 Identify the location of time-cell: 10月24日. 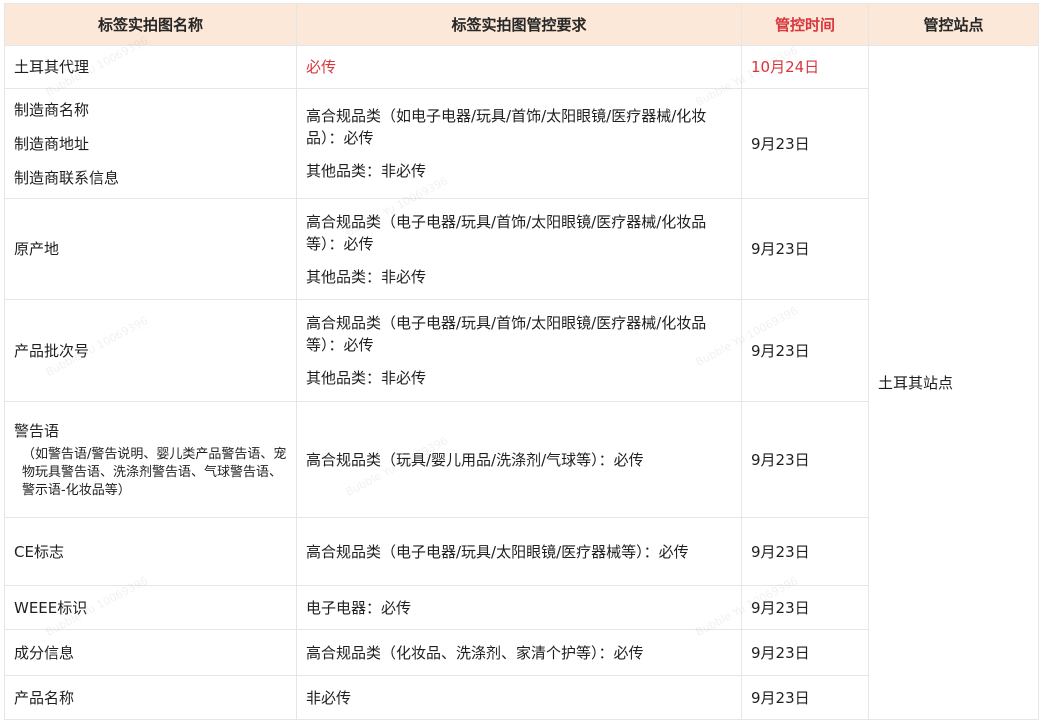
(805, 67).